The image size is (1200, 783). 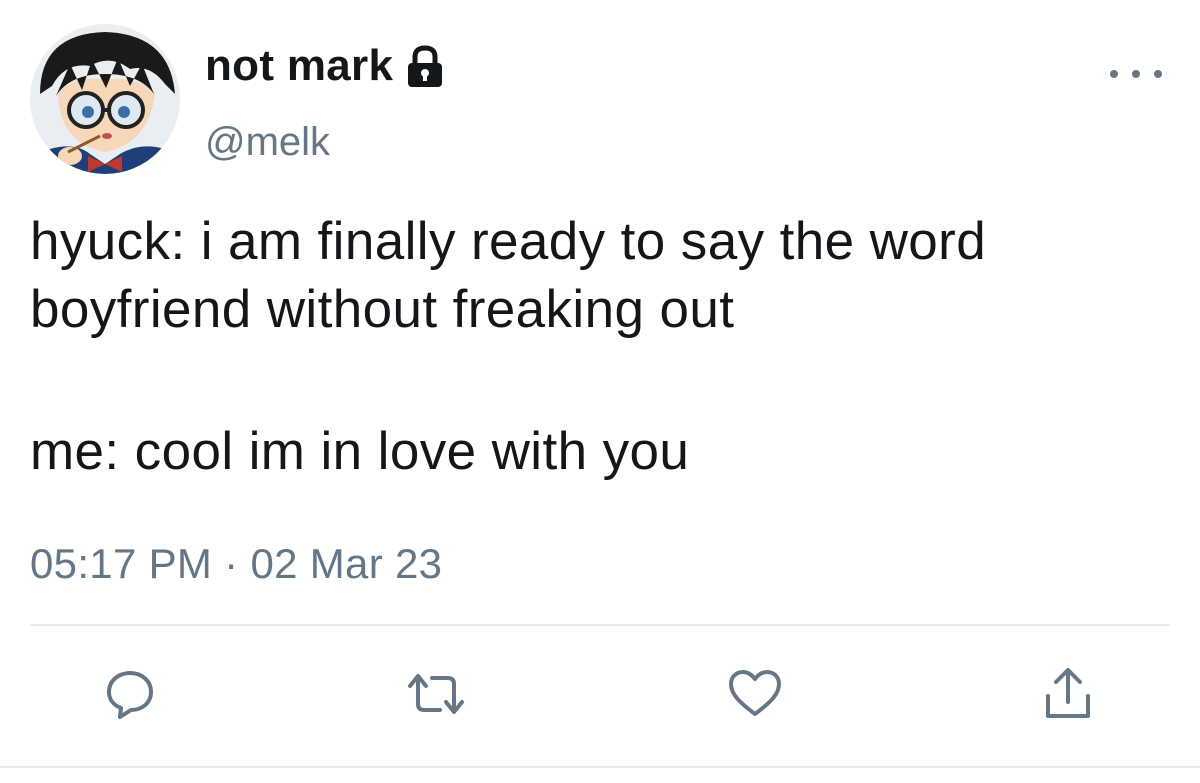 I want to click on tweet-actions, so click(x=600, y=697).